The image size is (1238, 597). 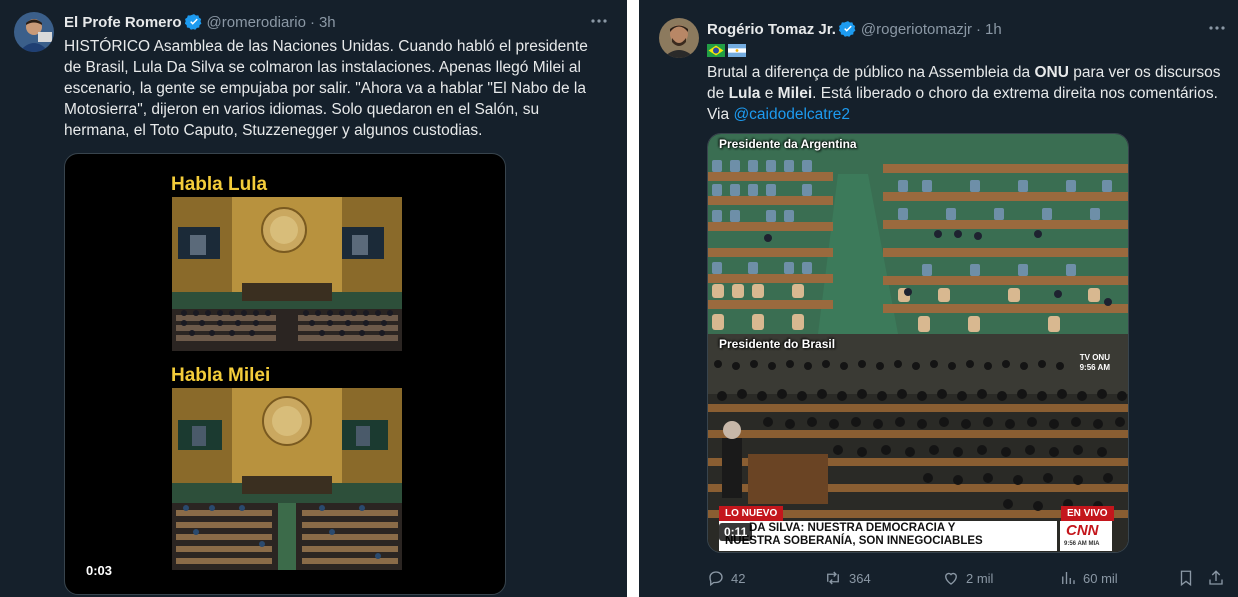 I want to click on video-frame-argentina, so click(x=918, y=234).